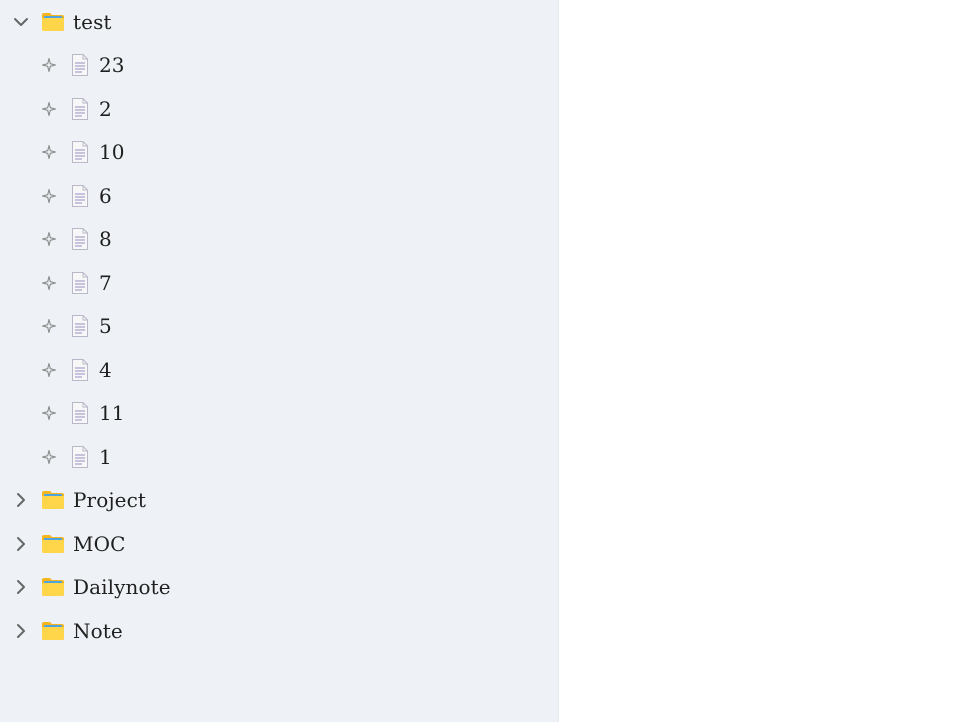 Image resolution: width=956 pixels, height=722 pixels. I want to click on folder-row-dailynote: Dailynote, so click(279, 587).